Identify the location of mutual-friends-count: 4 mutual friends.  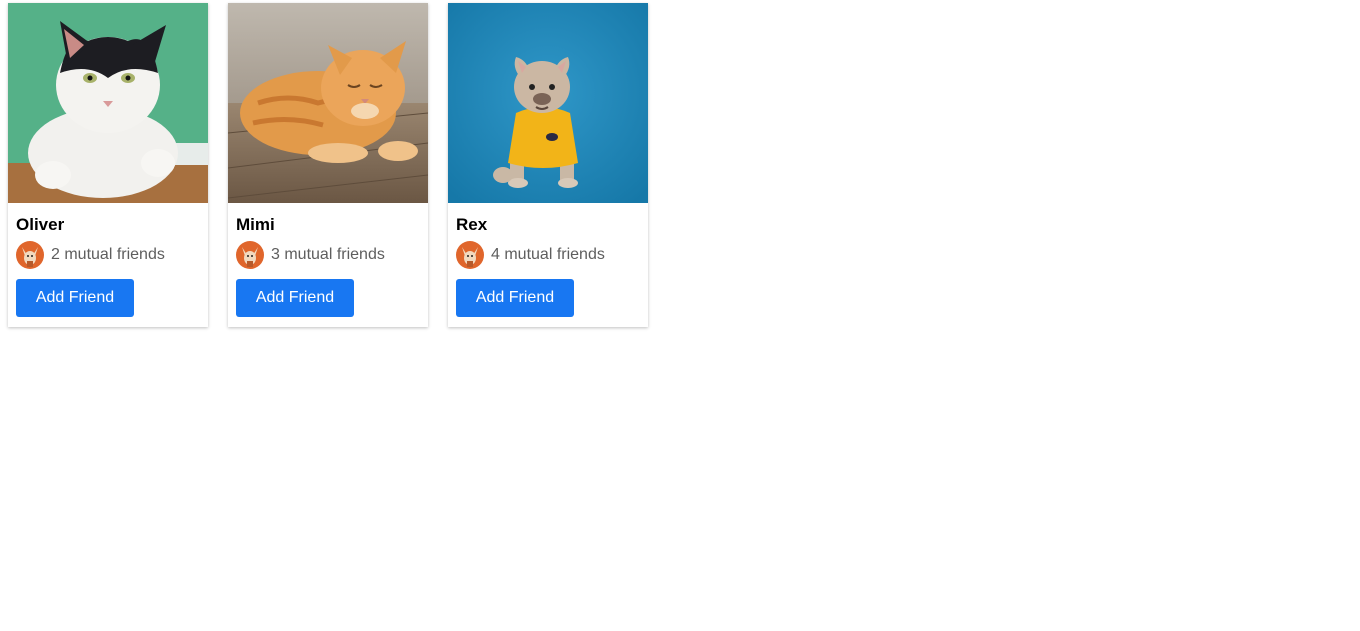
(548, 254).